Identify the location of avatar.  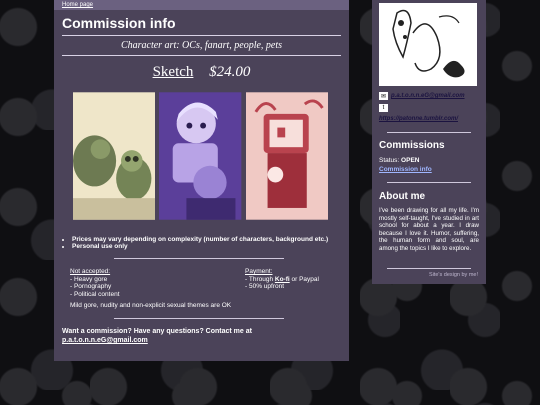
(428, 44).